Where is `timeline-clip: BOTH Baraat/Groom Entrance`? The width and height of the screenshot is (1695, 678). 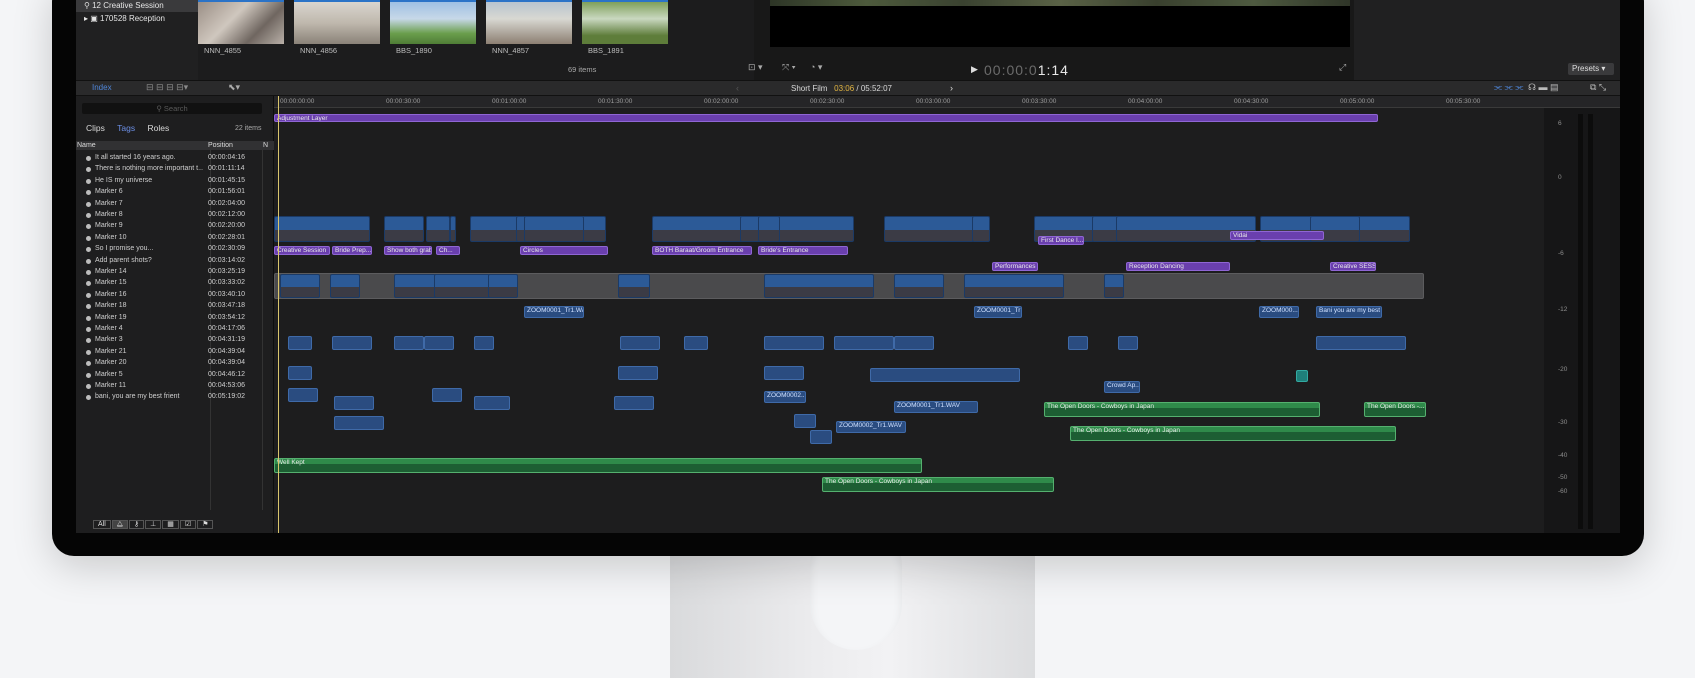 timeline-clip: BOTH Baraat/Groom Entrance is located at coordinates (702, 250).